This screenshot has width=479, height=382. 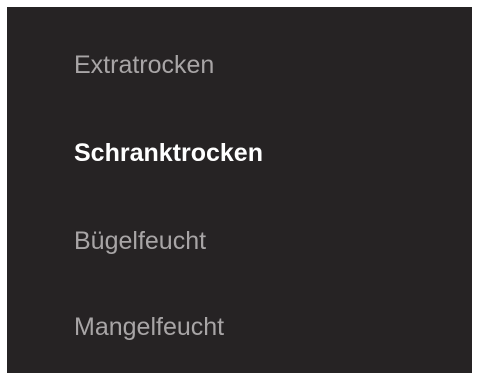 I want to click on menu-item-mangelfeucht: Mangelfeucht, so click(x=149, y=327).